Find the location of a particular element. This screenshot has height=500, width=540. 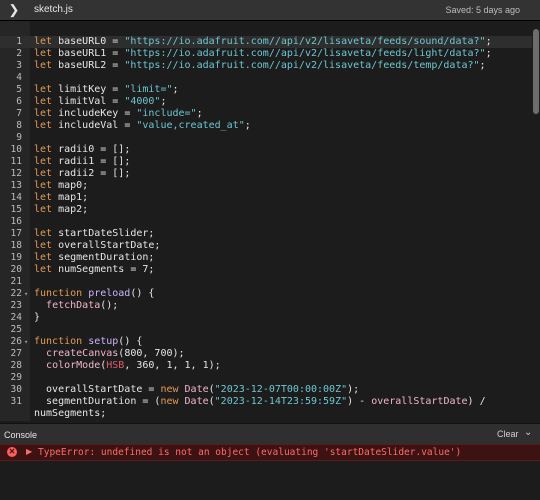

line-number: 22 is located at coordinates (16, 293).